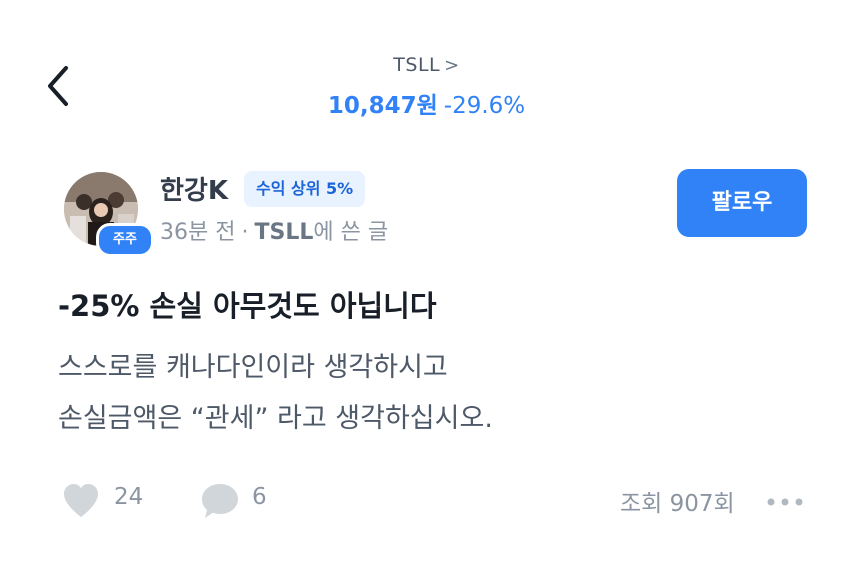 This screenshot has width=853, height=566. I want to click on current-price: 10,847원, so click(382, 106).